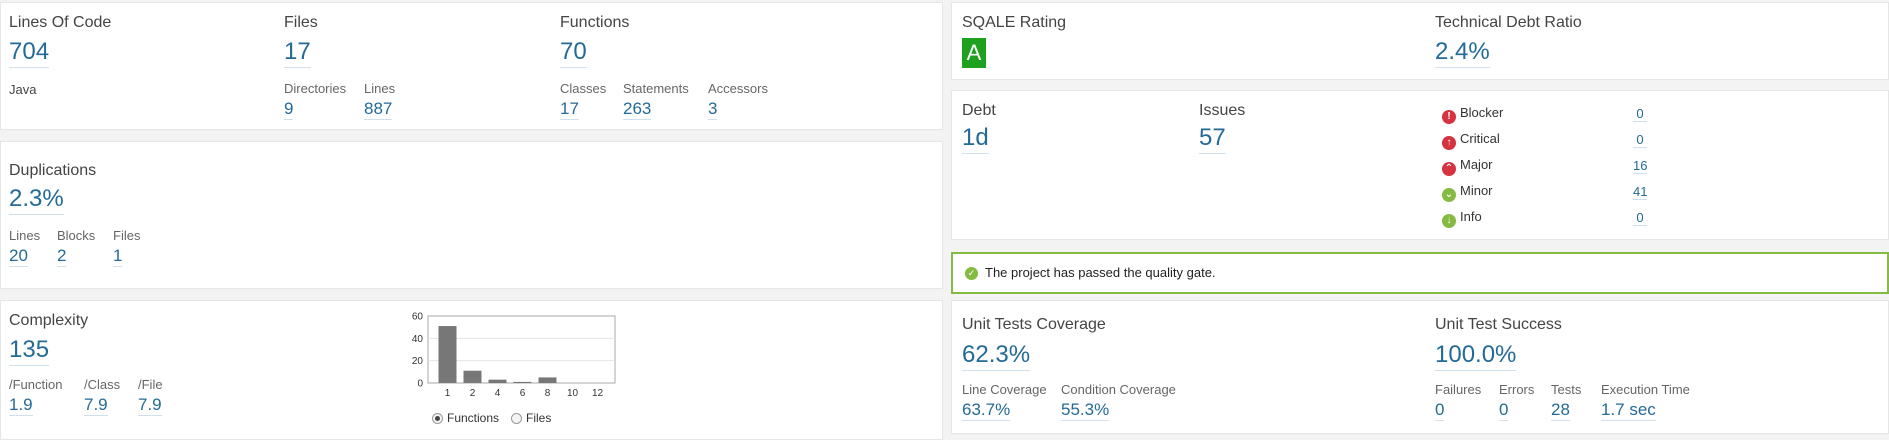 The width and height of the screenshot is (1889, 440). Describe the element at coordinates (986, 410) in the screenshot. I see `line-coverage-value: 63.7%` at that location.